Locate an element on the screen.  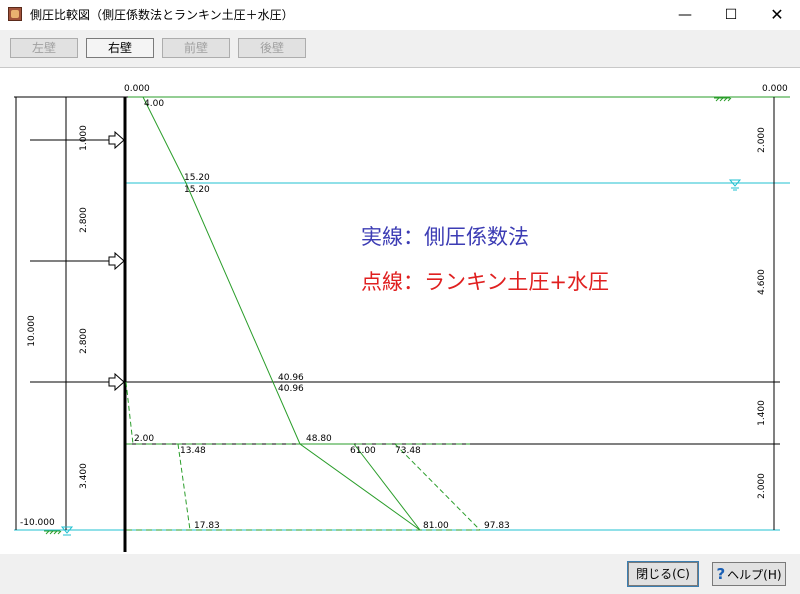
value-mid-a: 40.96 is located at coordinates (291, 378).